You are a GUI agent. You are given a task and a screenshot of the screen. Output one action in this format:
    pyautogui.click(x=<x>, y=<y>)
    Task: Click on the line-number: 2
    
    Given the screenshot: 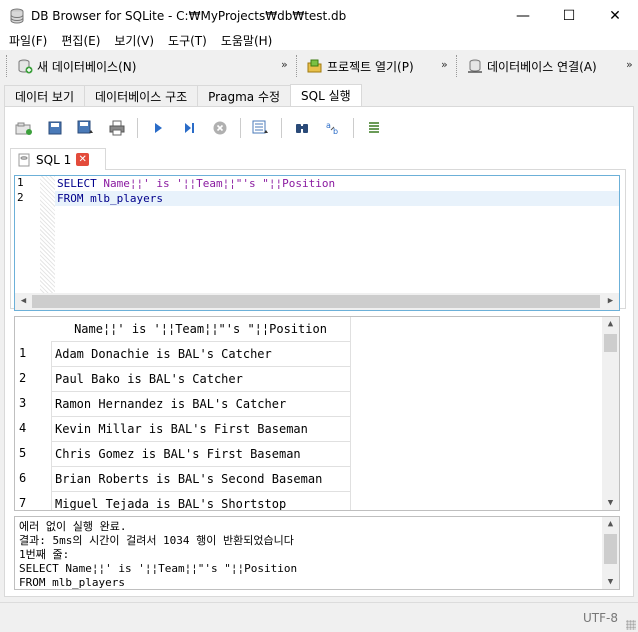 What is the action you would take?
    pyautogui.click(x=20, y=197)
    